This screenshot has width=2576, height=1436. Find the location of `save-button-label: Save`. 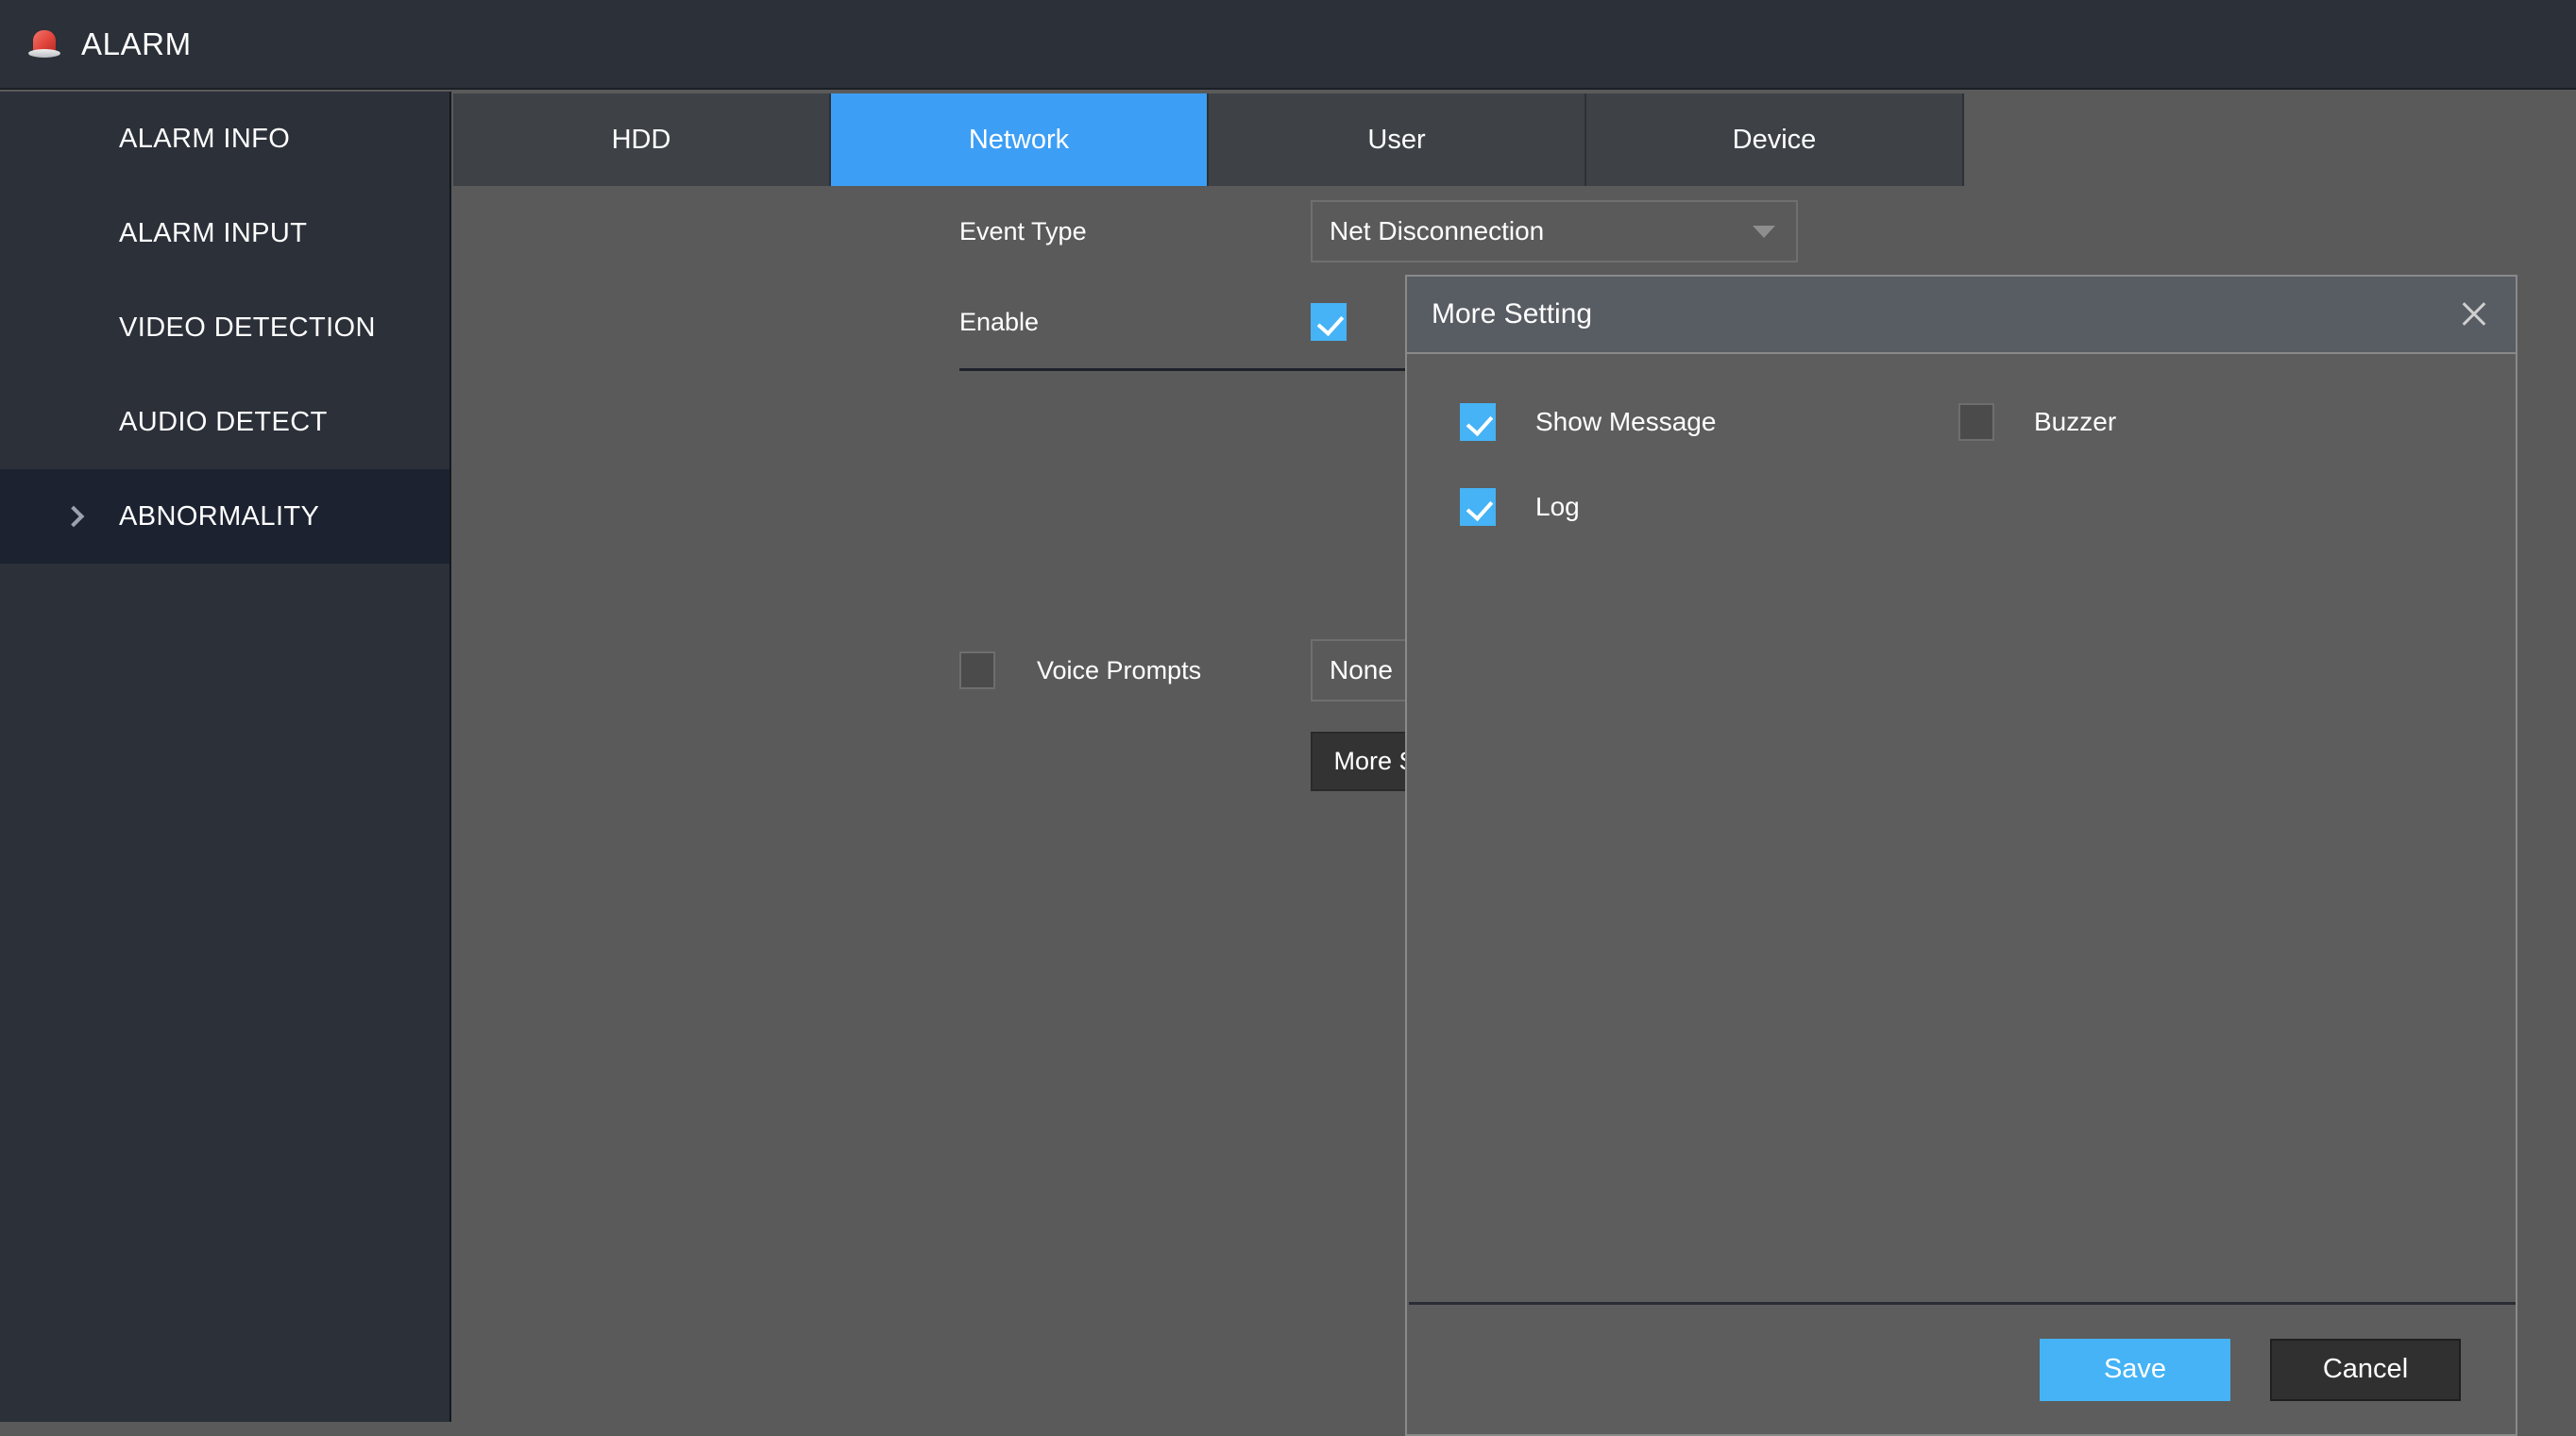

save-button-label: Save is located at coordinates (2135, 1369).